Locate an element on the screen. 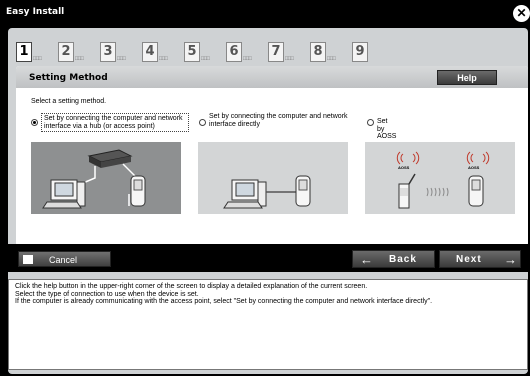 The image size is (530, 376). cancel-label: Cancel is located at coordinates (63, 260).